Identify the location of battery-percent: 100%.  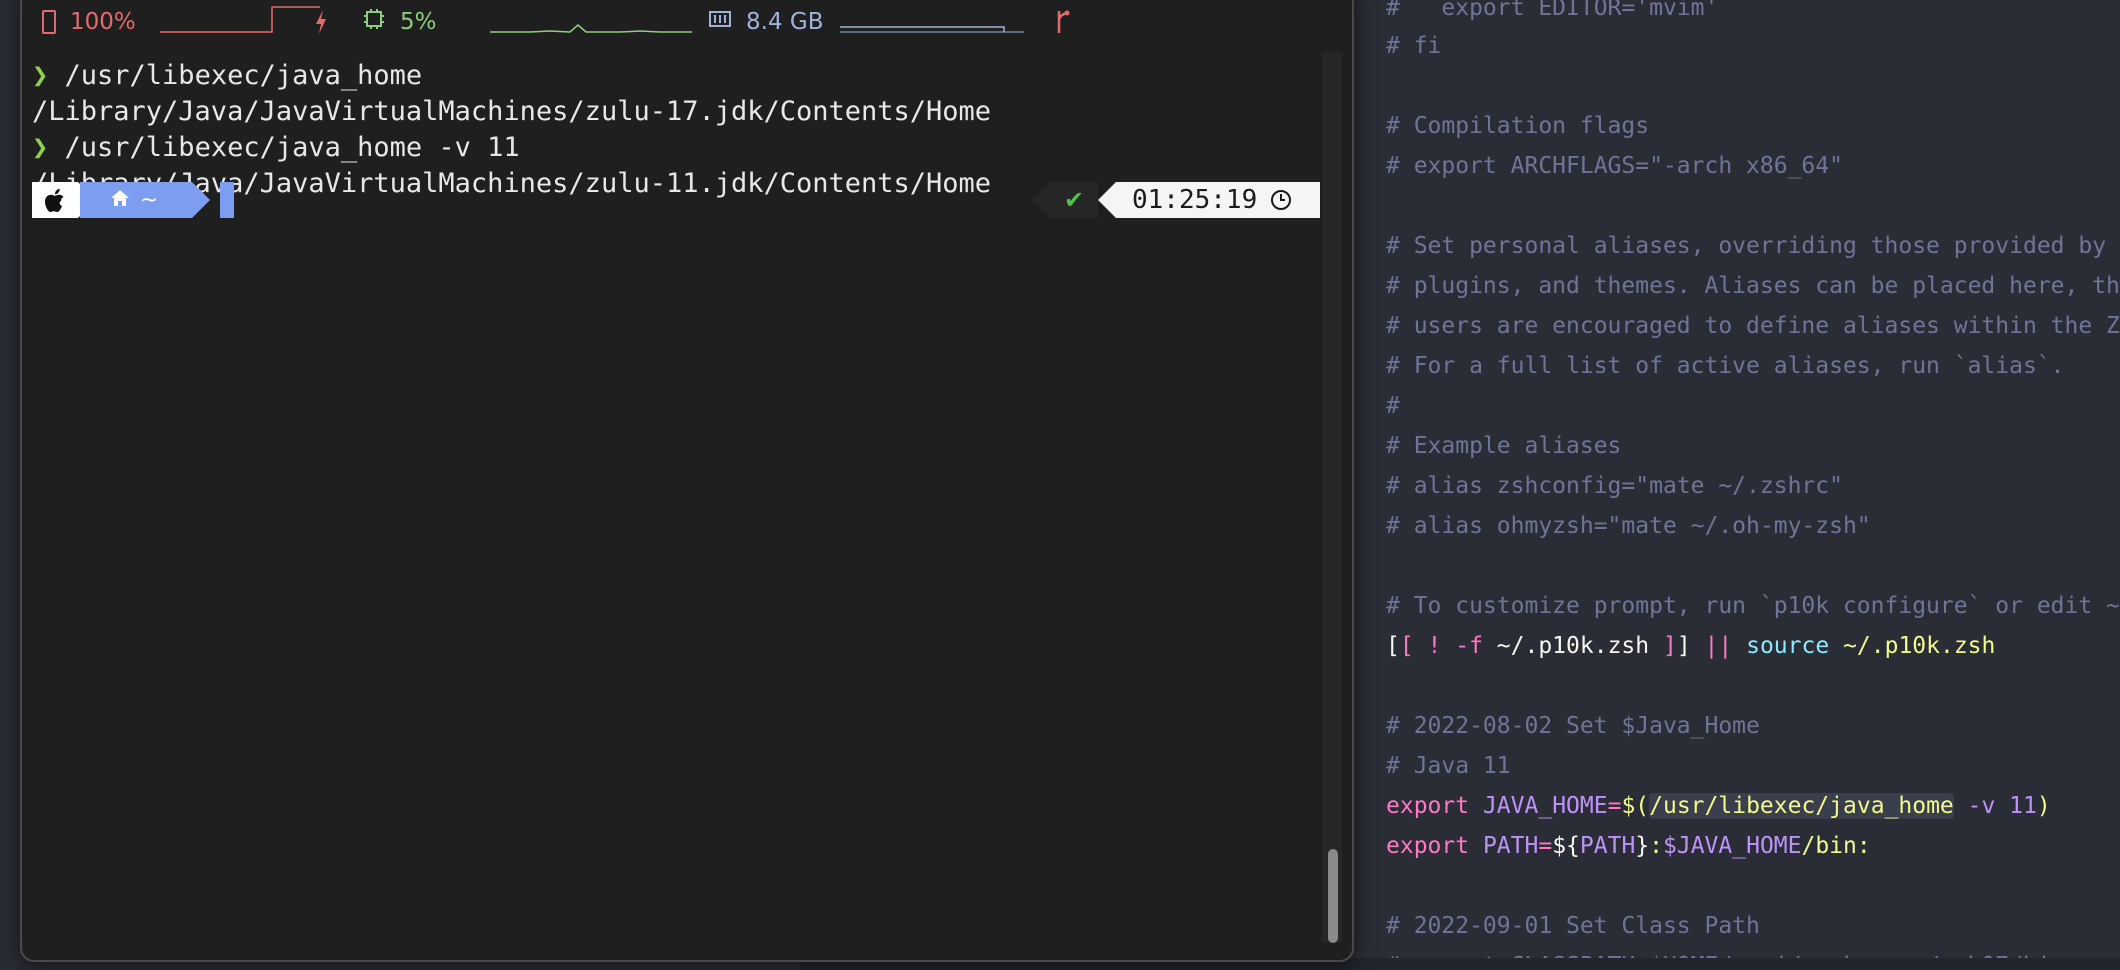
(103, 22).